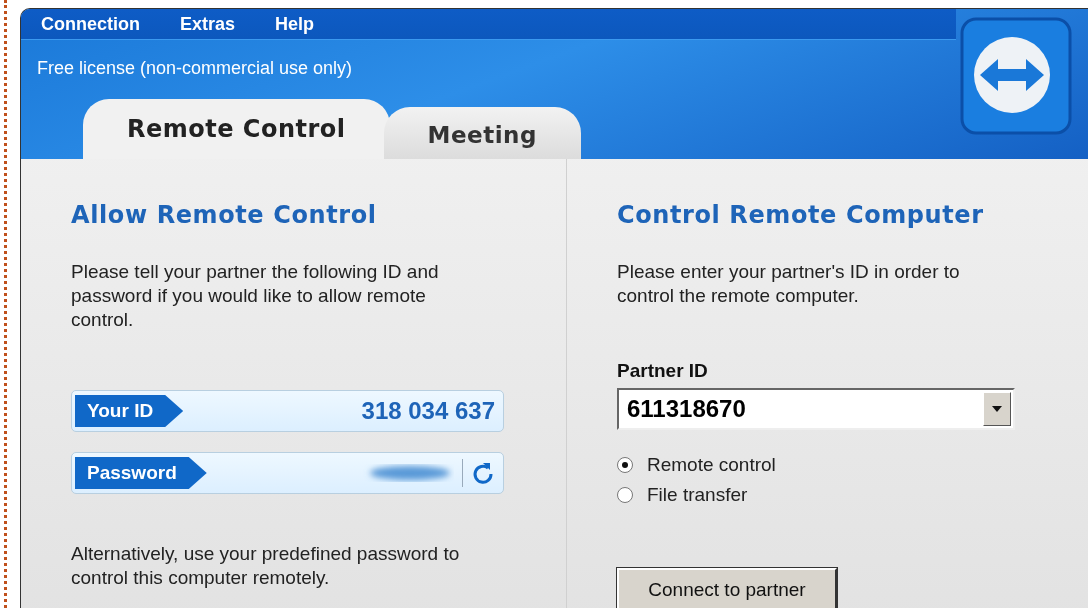 The width and height of the screenshot is (1088, 608). Describe the element at coordinates (266, 566) in the screenshot. I see `note-text: Alternatively, use your predefined password to control this computer remotely.` at that location.